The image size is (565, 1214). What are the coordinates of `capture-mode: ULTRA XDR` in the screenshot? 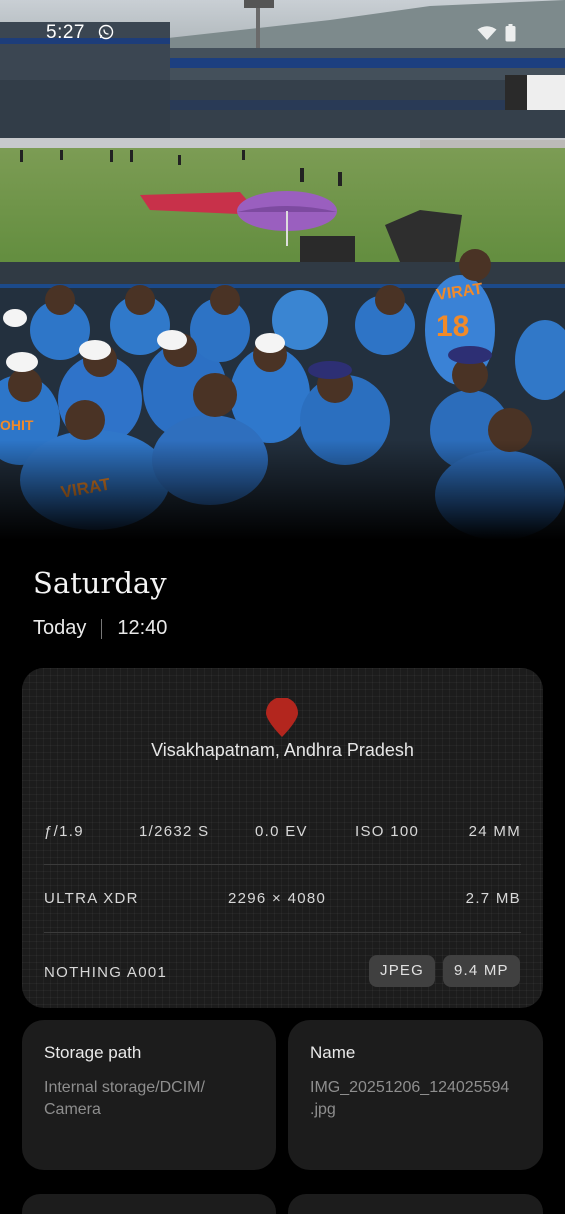 It's located at (91, 898).